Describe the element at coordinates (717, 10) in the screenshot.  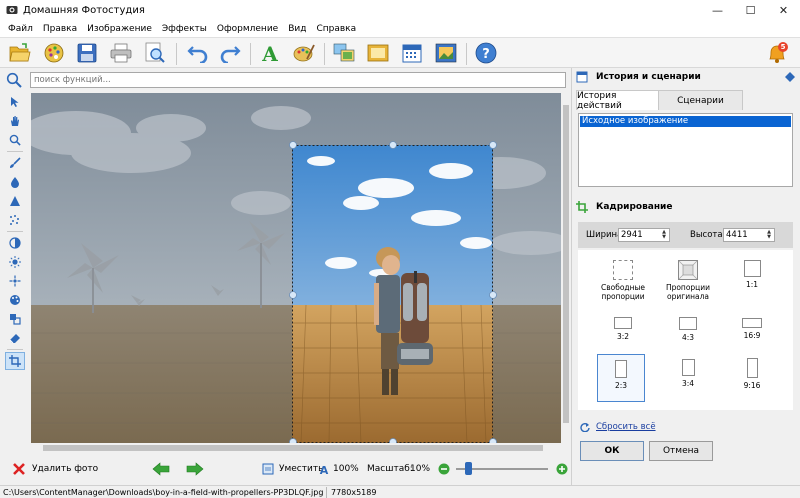
I see `minimize-button: —` at that location.